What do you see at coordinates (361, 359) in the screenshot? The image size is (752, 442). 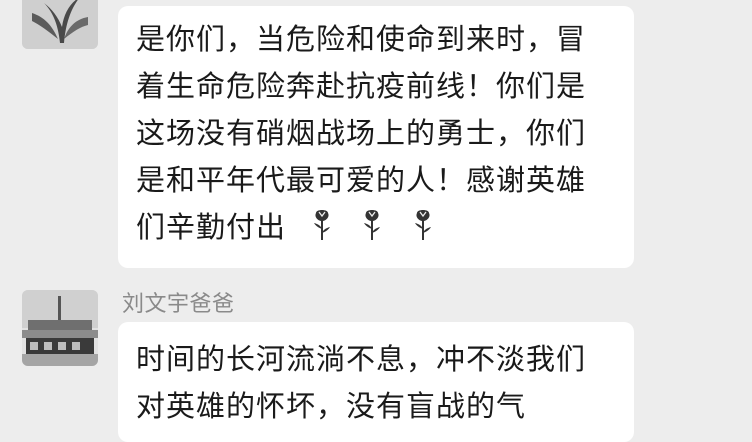 I see `message-line: 时间的长河流淌不息，冲不淡我们` at bounding box center [361, 359].